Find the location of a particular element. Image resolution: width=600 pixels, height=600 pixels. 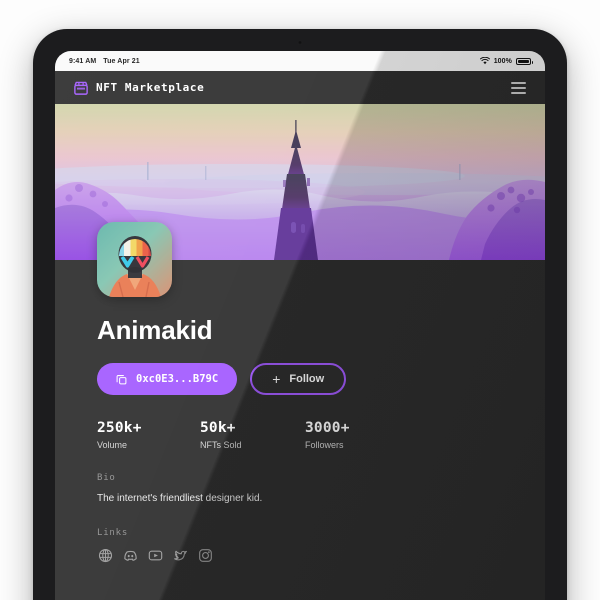

app-header: NFT Marketplace is located at coordinates (300, 87).